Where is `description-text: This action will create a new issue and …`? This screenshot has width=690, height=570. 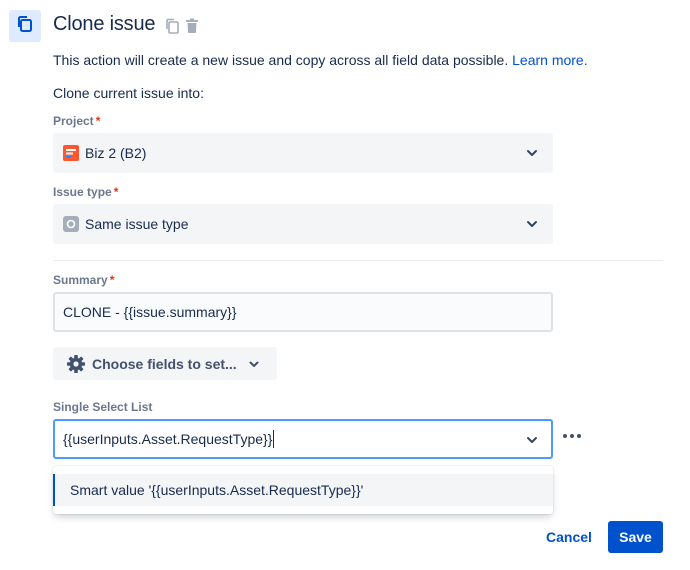
description-text: This action will create a new issue and … is located at coordinates (281, 60).